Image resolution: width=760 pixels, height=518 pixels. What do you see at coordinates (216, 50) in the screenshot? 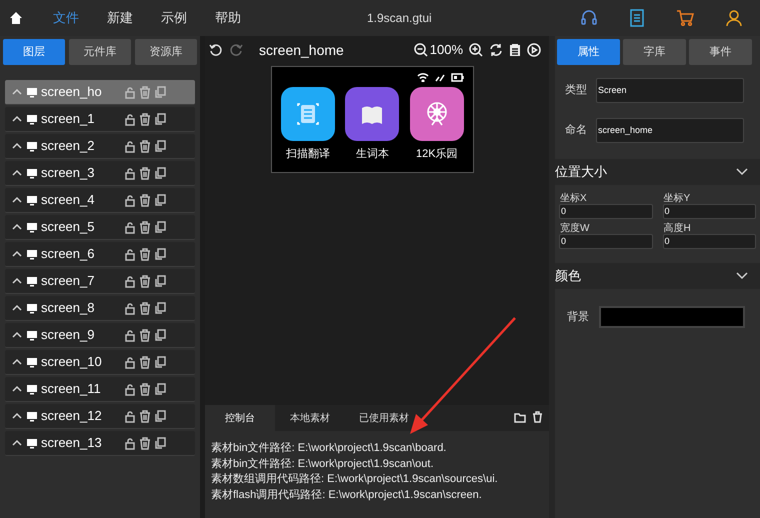
I see `undo-icon` at bounding box center [216, 50].